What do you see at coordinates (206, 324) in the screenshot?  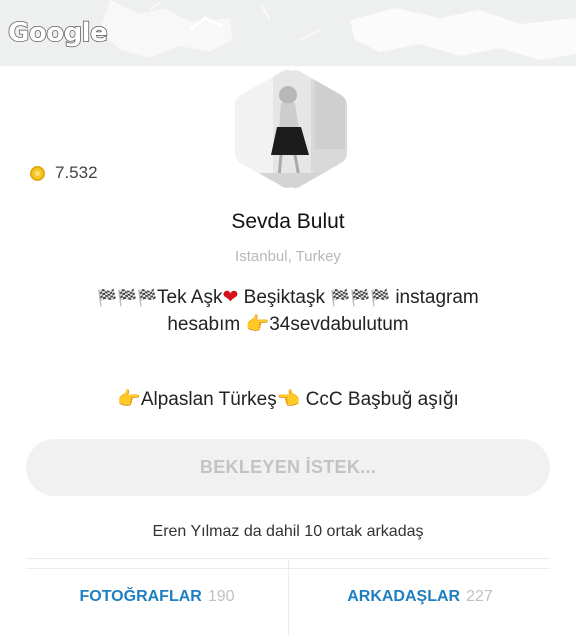 I see `bio-text: hesabım` at bounding box center [206, 324].